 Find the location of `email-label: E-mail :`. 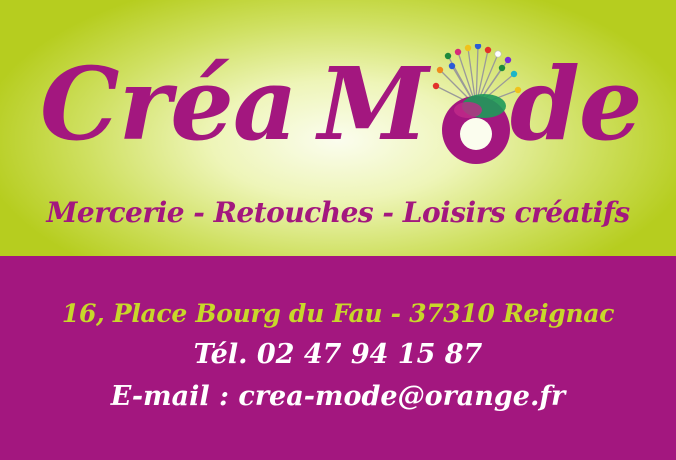

email-label: E-mail : is located at coordinates (174, 396).